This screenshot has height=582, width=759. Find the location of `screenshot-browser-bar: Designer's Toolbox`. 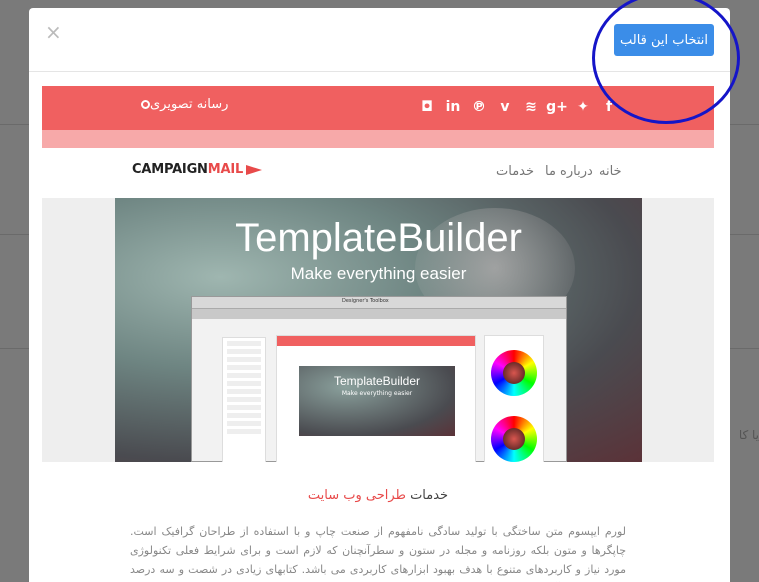

screenshot-browser-bar: Designer's Toolbox is located at coordinates (379, 303).